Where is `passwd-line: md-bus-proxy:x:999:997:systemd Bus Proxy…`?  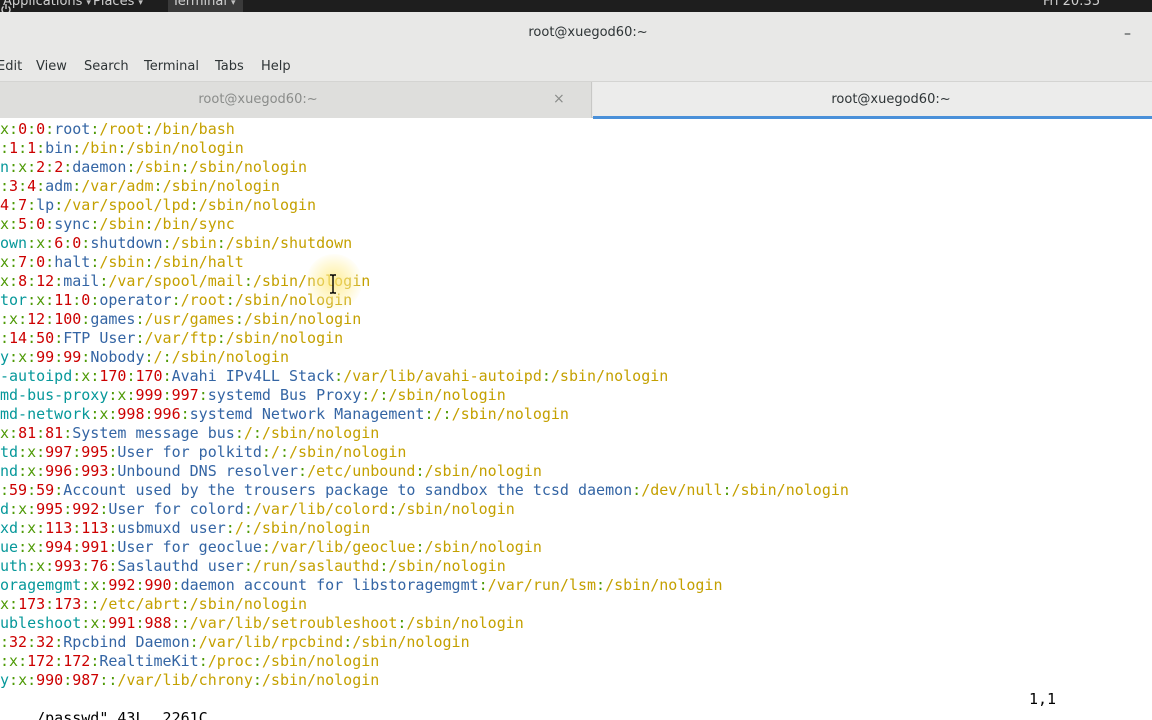 passwd-line: md-bus-proxy:x:999:997:systemd Bus Proxy… is located at coordinates (424, 395).